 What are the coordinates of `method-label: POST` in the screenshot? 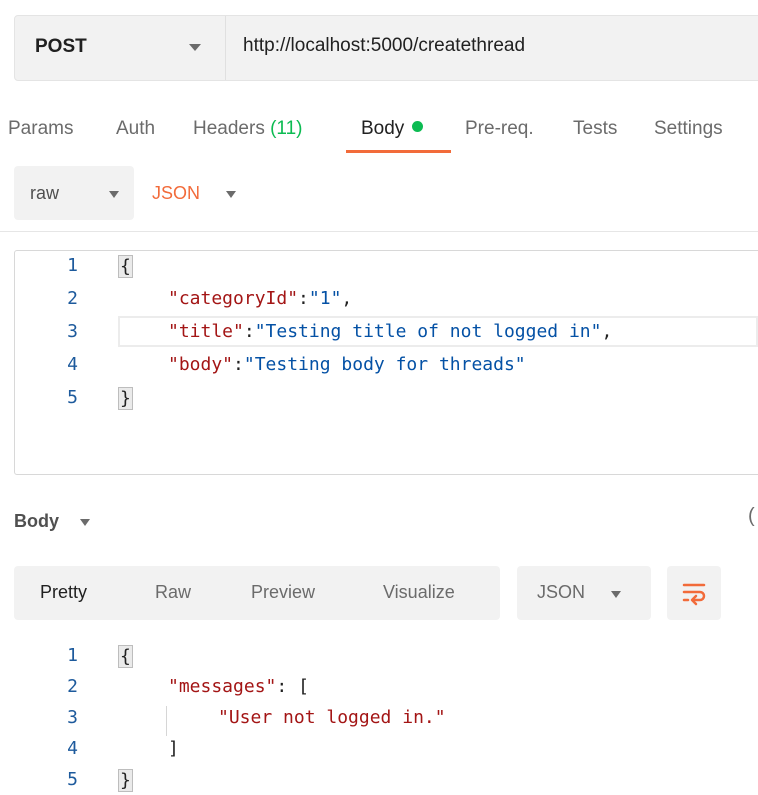 It's located at (61, 46).